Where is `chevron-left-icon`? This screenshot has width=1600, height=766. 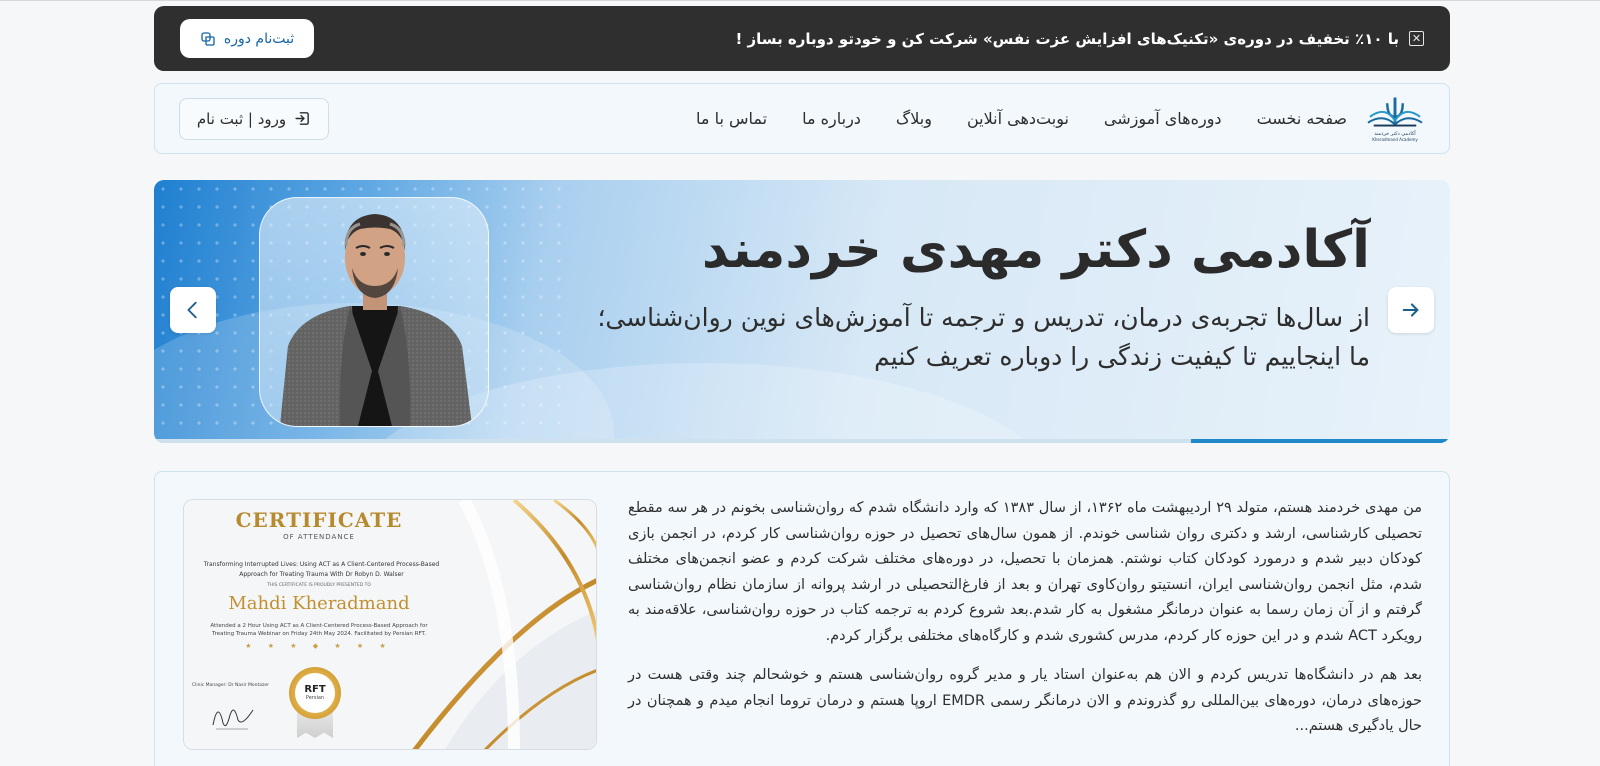
chevron-left-icon is located at coordinates (192, 310).